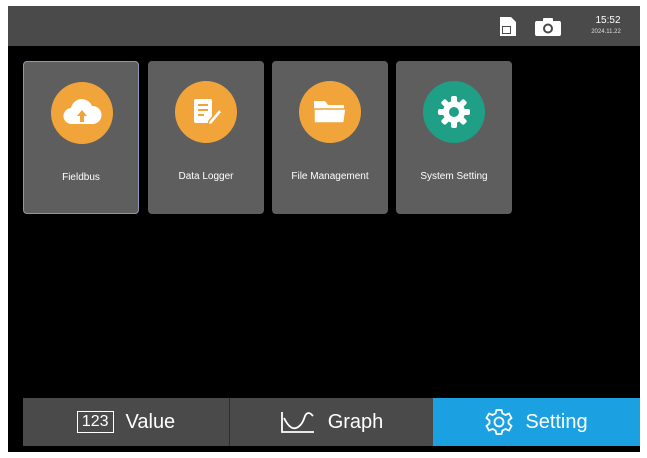  Describe the element at coordinates (556, 421) in the screenshot. I see `nav-setting-label: Setting` at that location.